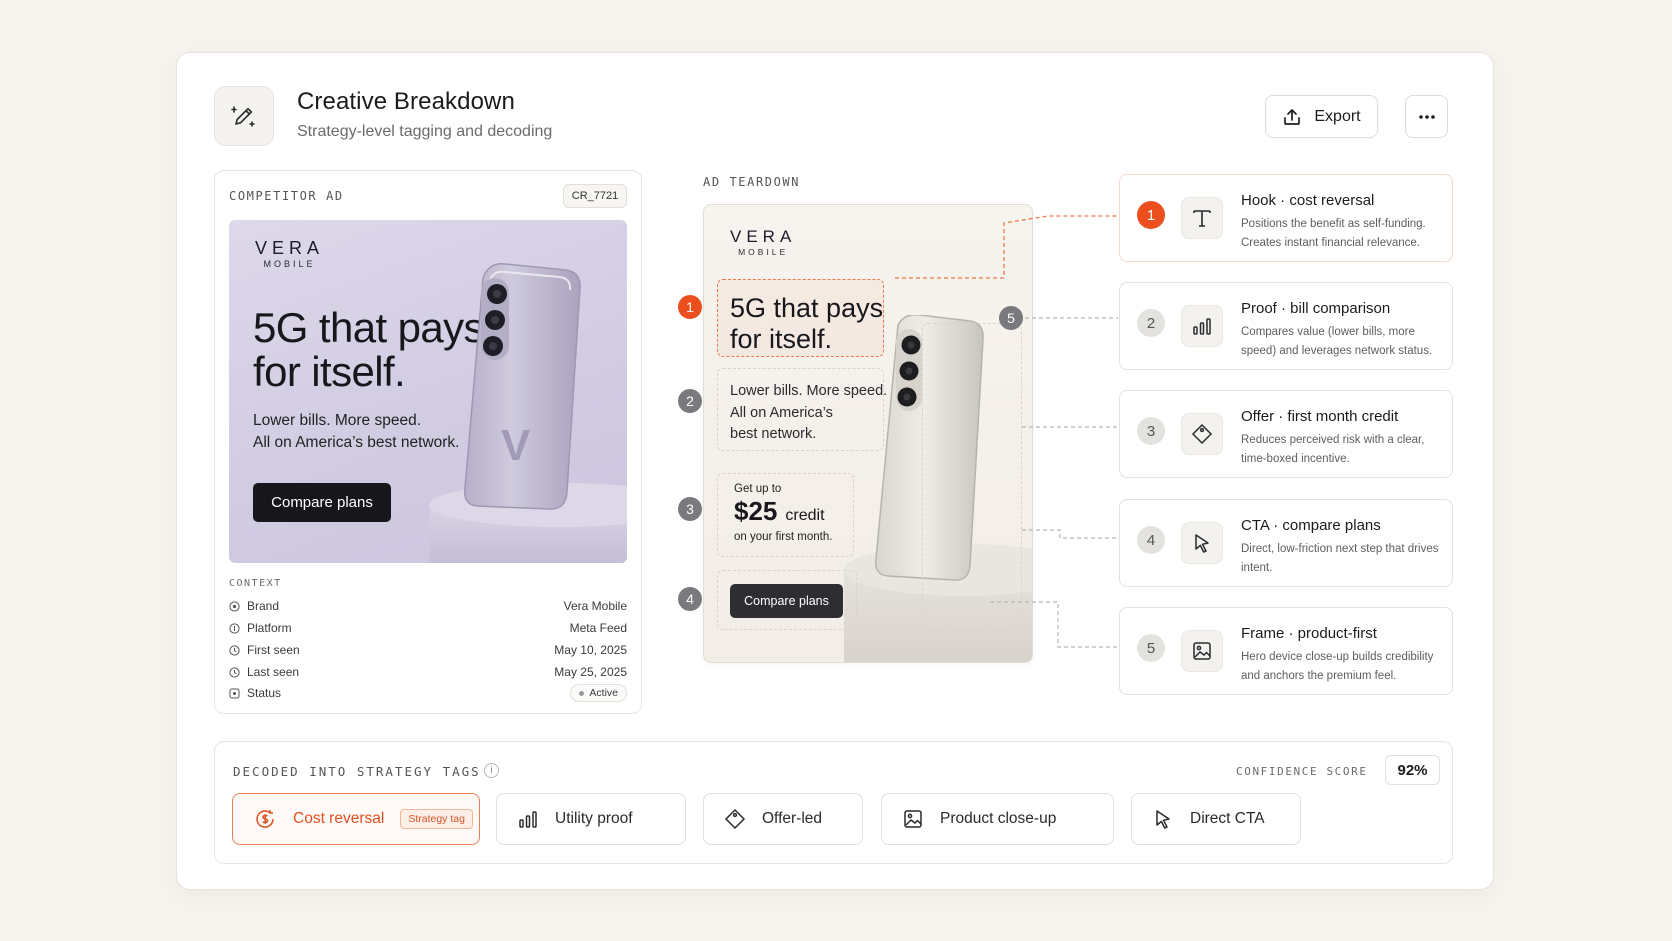  What do you see at coordinates (428, 606) in the screenshot?
I see `context-row-brand: Brand Vera Mobile` at bounding box center [428, 606].